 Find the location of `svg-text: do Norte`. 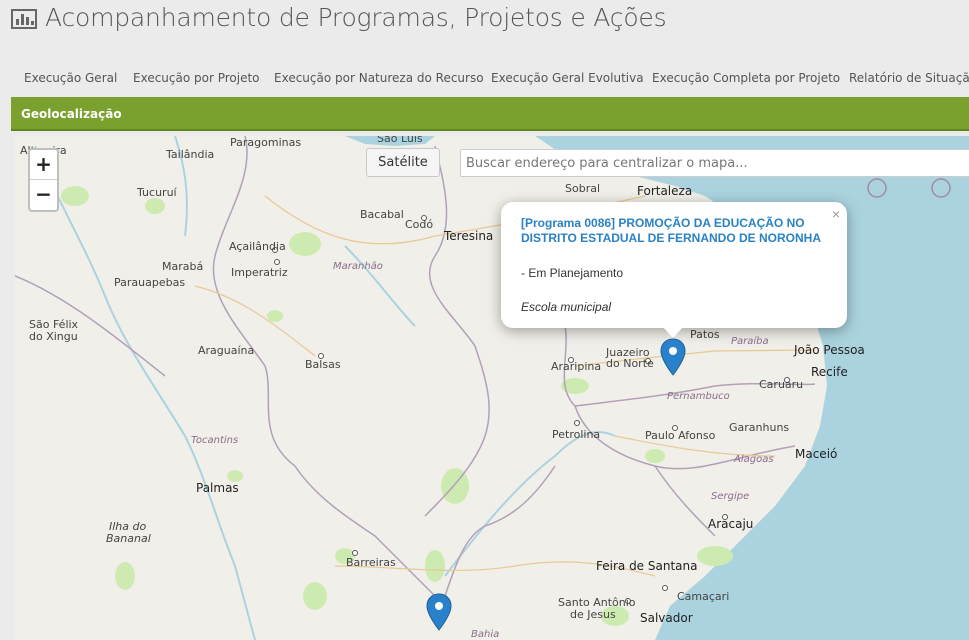

svg-text: do Norte is located at coordinates (630, 363).